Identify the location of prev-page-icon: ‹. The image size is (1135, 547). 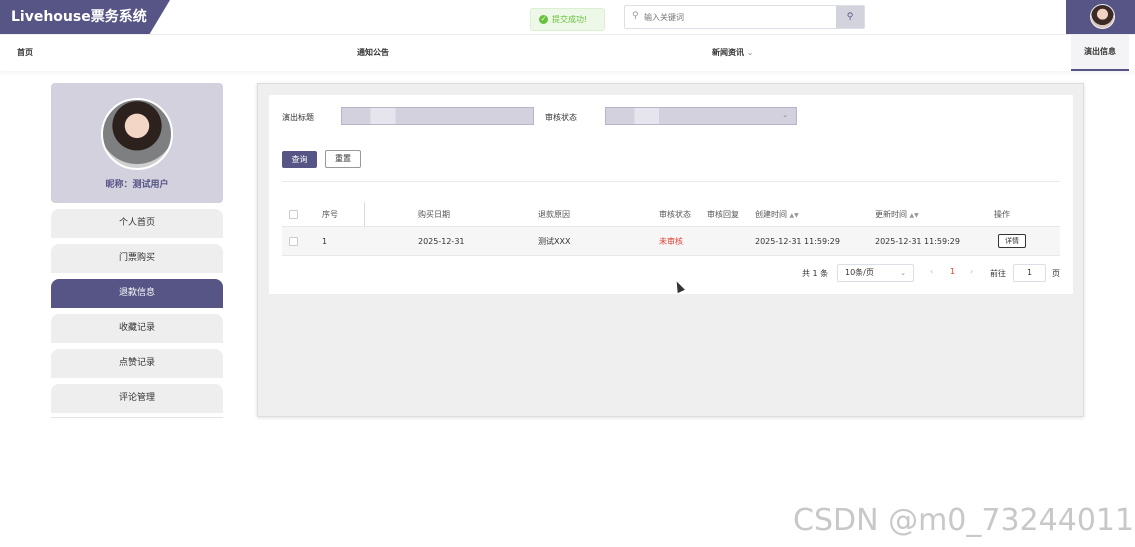
(931, 271).